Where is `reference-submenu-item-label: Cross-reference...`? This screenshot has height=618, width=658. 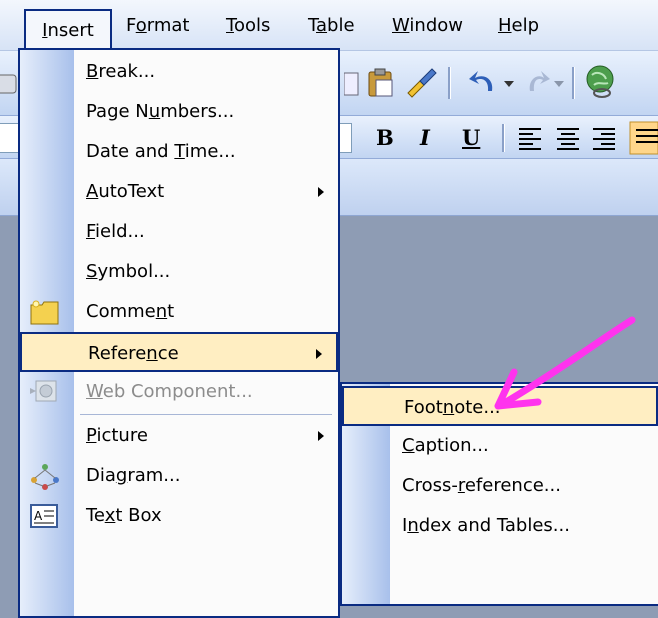
reference-submenu-item-label: Cross-reference... is located at coordinates (481, 485).